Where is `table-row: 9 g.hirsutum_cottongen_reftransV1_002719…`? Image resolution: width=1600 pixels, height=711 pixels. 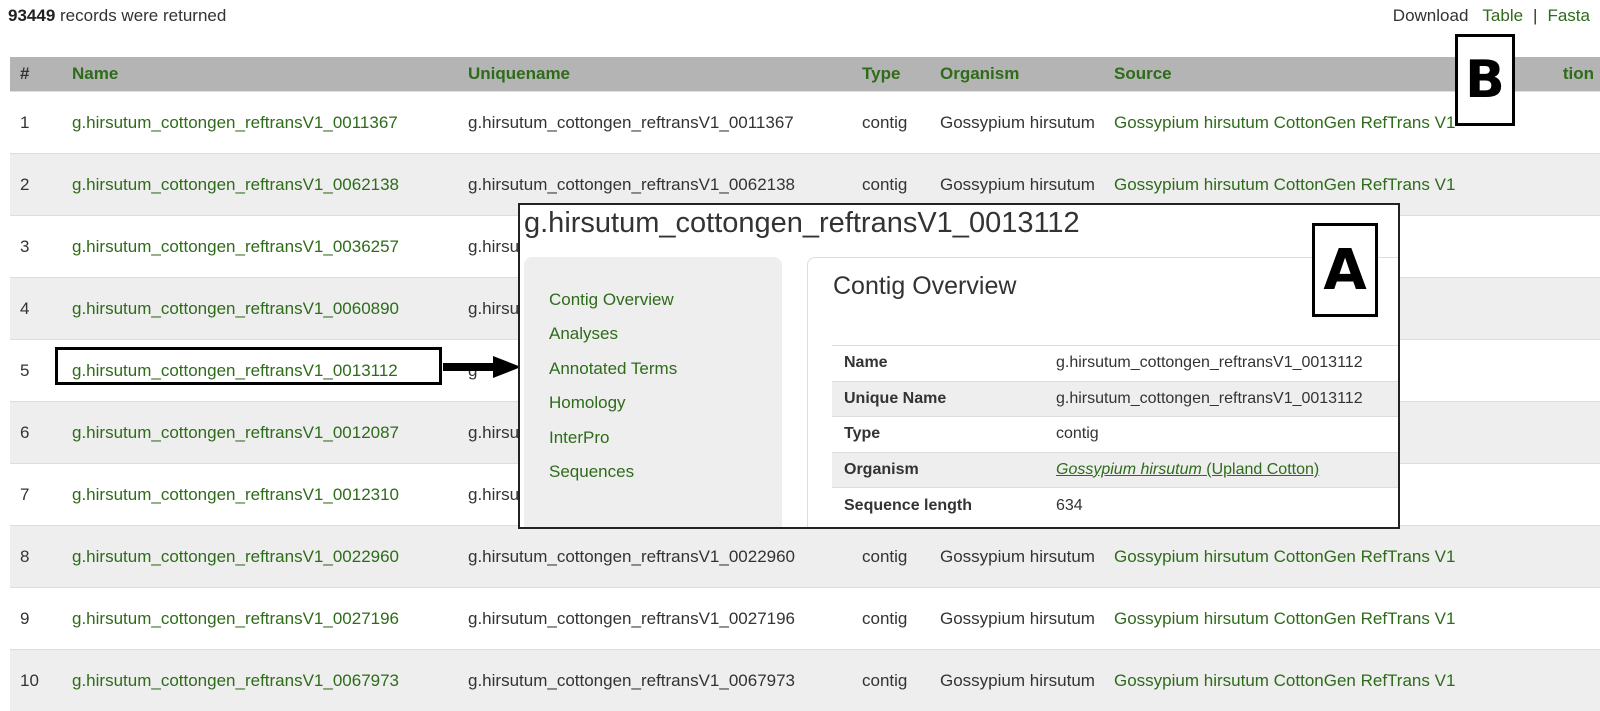 table-row: 9 g.hirsutum_cottongen_reftransV1_002719… is located at coordinates (805, 617).